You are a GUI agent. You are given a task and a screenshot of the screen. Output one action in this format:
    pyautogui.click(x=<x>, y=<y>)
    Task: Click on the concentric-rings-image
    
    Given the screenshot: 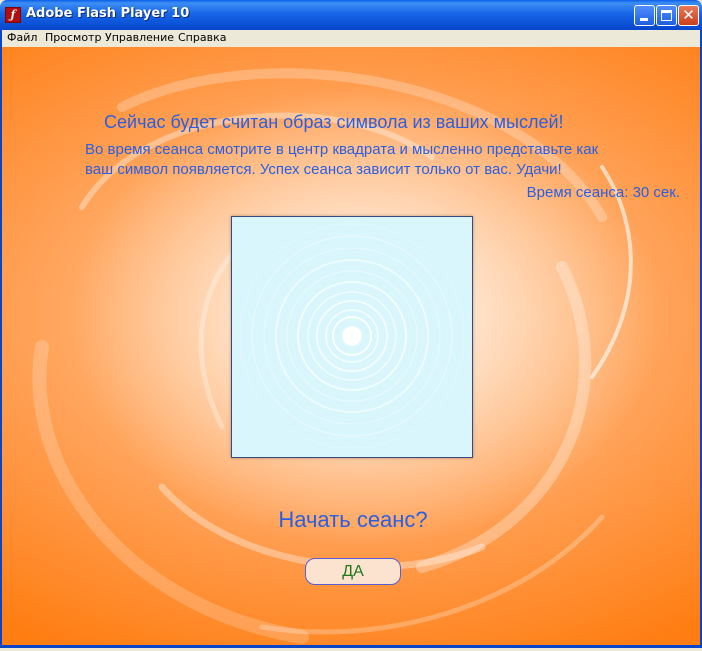 What is the action you would take?
    pyautogui.click(x=352, y=336)
    